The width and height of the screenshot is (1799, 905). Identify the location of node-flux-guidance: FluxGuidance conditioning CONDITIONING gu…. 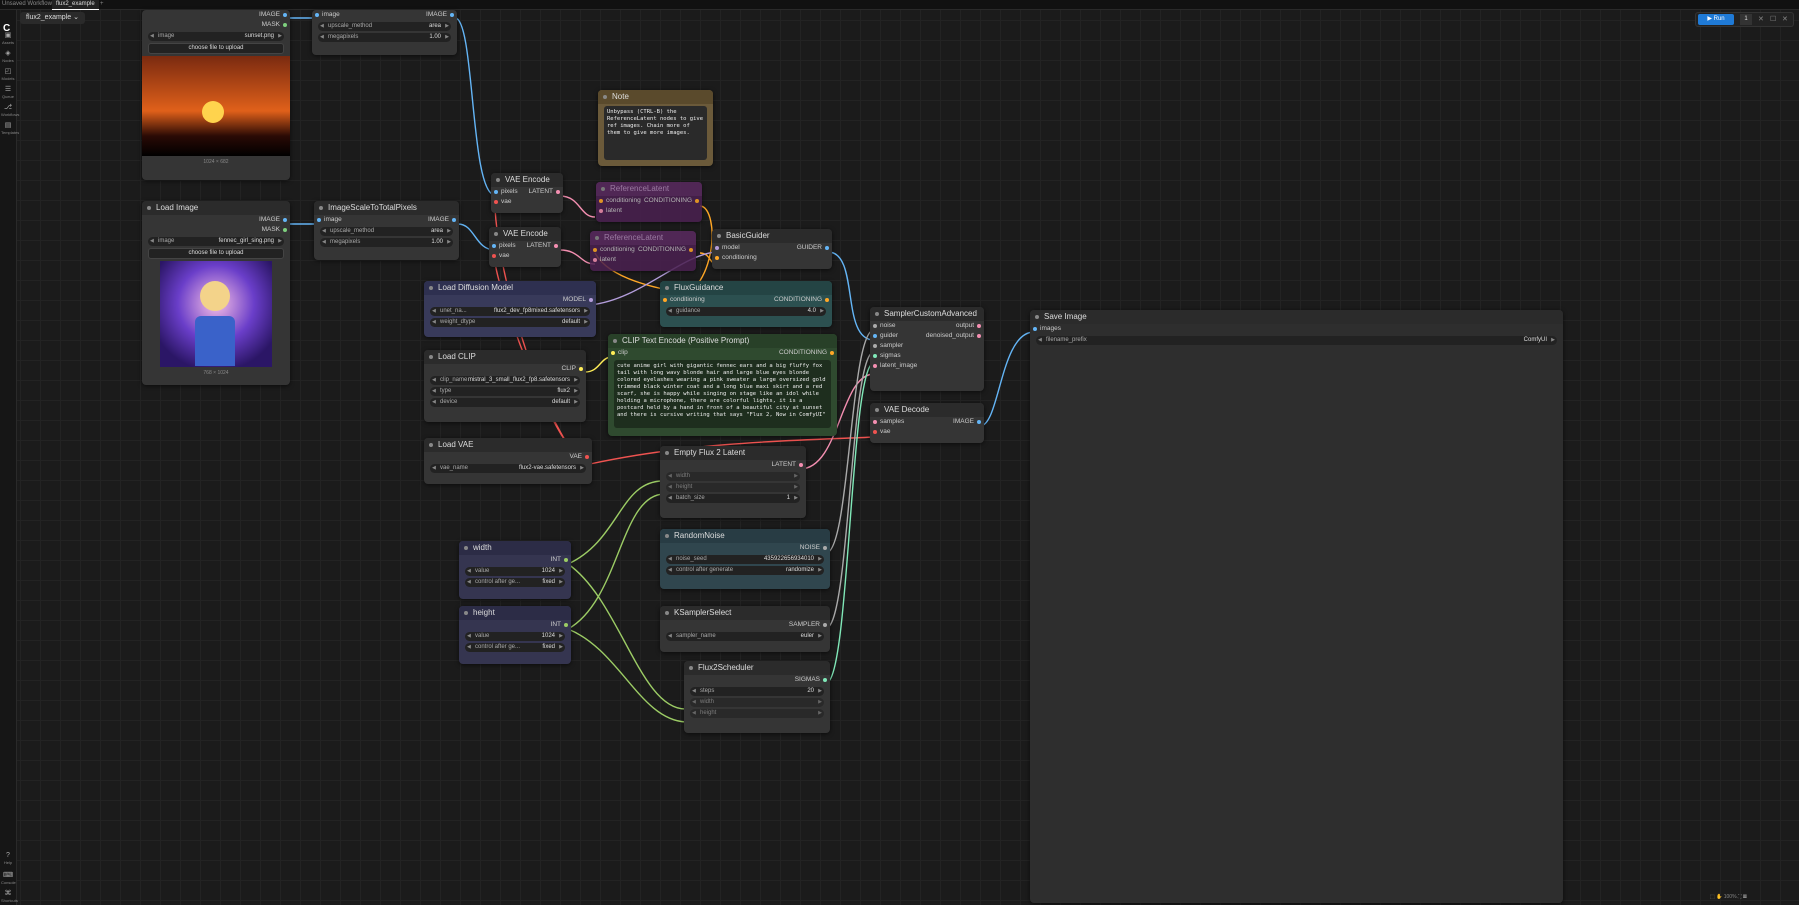
(746, 304).